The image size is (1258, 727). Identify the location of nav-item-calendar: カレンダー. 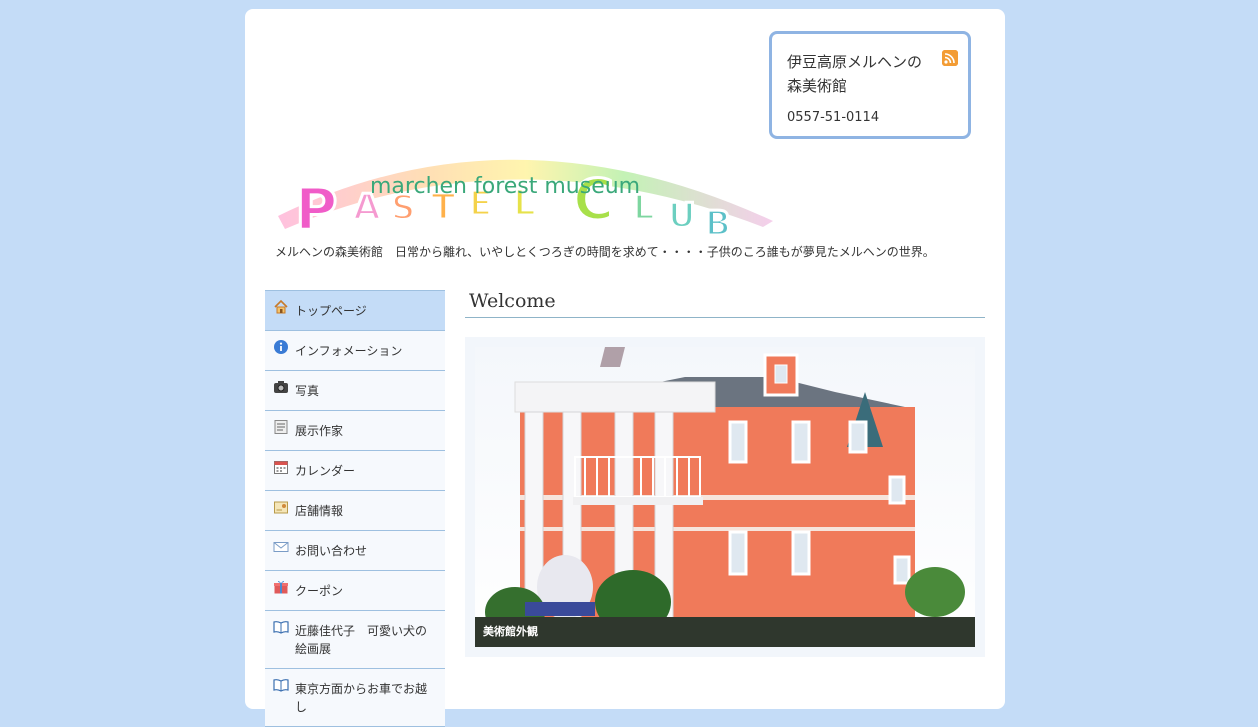
(355, 471).